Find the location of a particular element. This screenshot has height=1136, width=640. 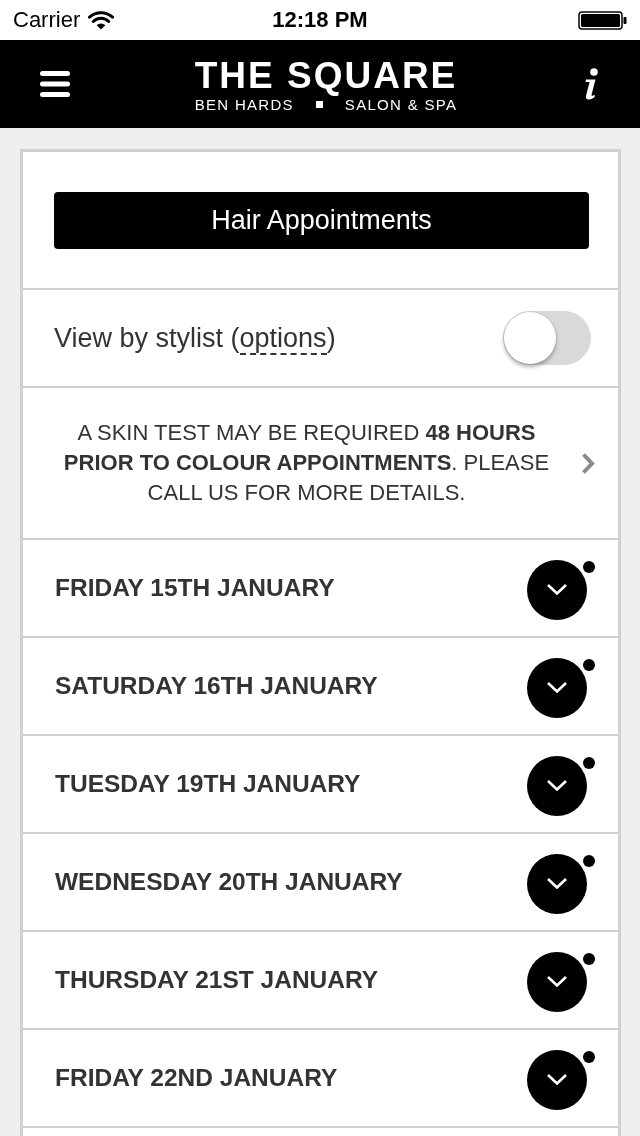

hair-appointments-button: Hair Appointments is located at coordinates (321, 220).